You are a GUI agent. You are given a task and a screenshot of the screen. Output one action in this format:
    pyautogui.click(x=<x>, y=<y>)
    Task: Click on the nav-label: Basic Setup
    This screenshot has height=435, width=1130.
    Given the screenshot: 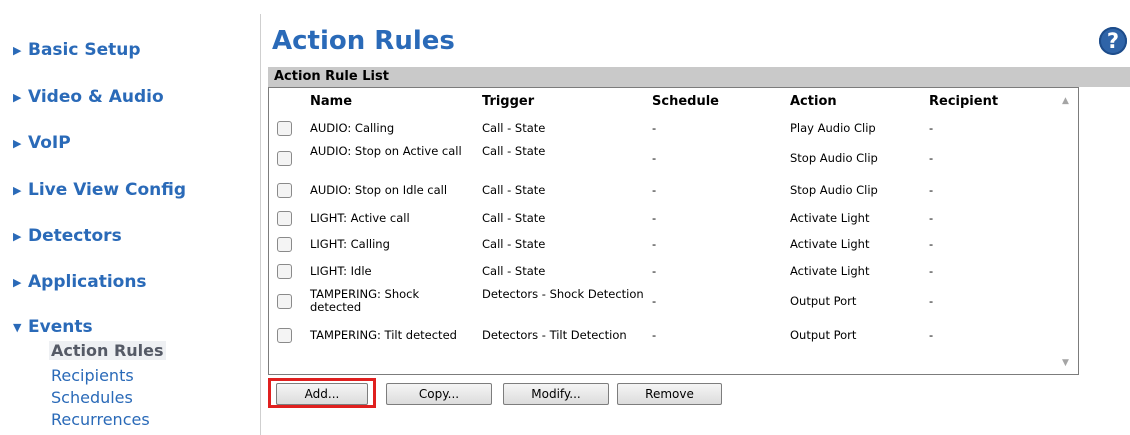 What is the action you would take?
    pyautogui.click(x=84, y=50)
    